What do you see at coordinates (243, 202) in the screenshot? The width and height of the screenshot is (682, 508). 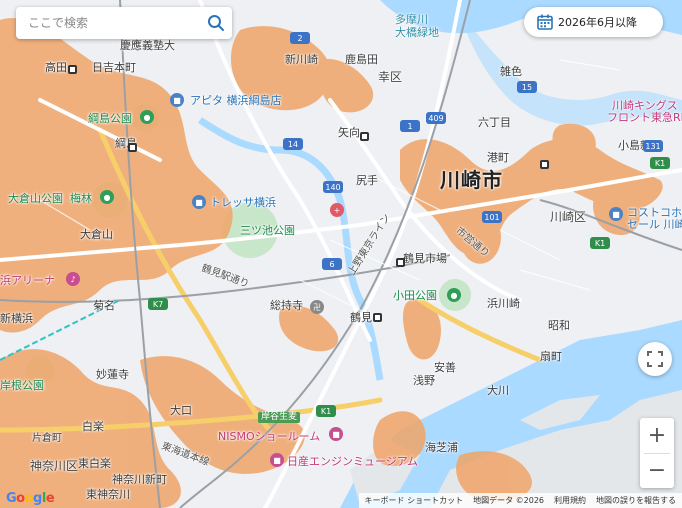 I see `label-trecia: トレッサ横浜` at bounding box center [243, 202].